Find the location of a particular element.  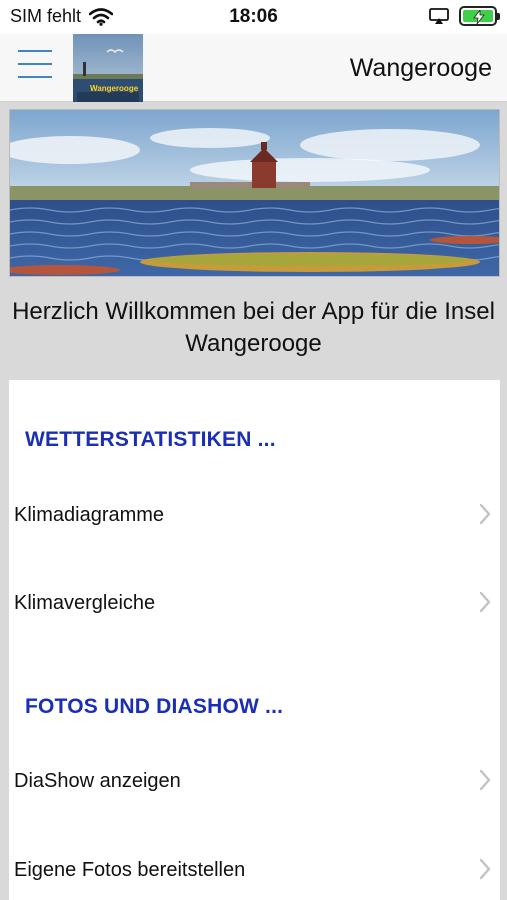

list-item-klimadiagramme: Klimadiagramme is located at coordinates (254, 514).